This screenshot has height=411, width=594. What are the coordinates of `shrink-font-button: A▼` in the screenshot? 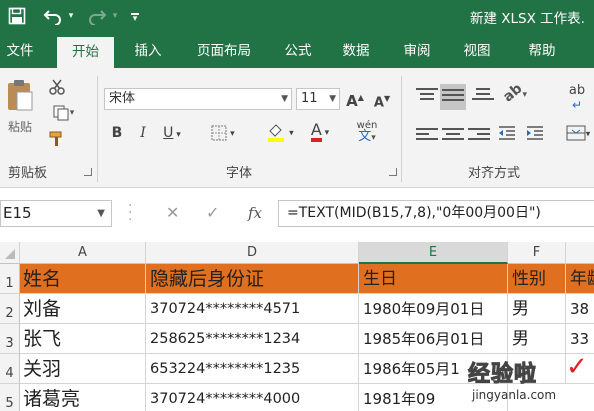 It's located at (382, 101).